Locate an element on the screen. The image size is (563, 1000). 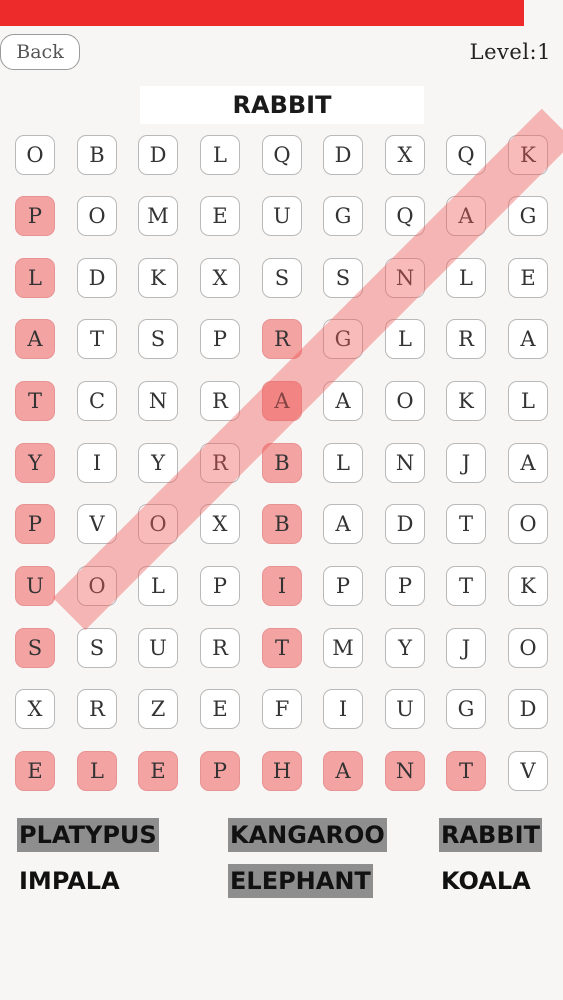
grid-cell: C is located at coordinates (97, 401).